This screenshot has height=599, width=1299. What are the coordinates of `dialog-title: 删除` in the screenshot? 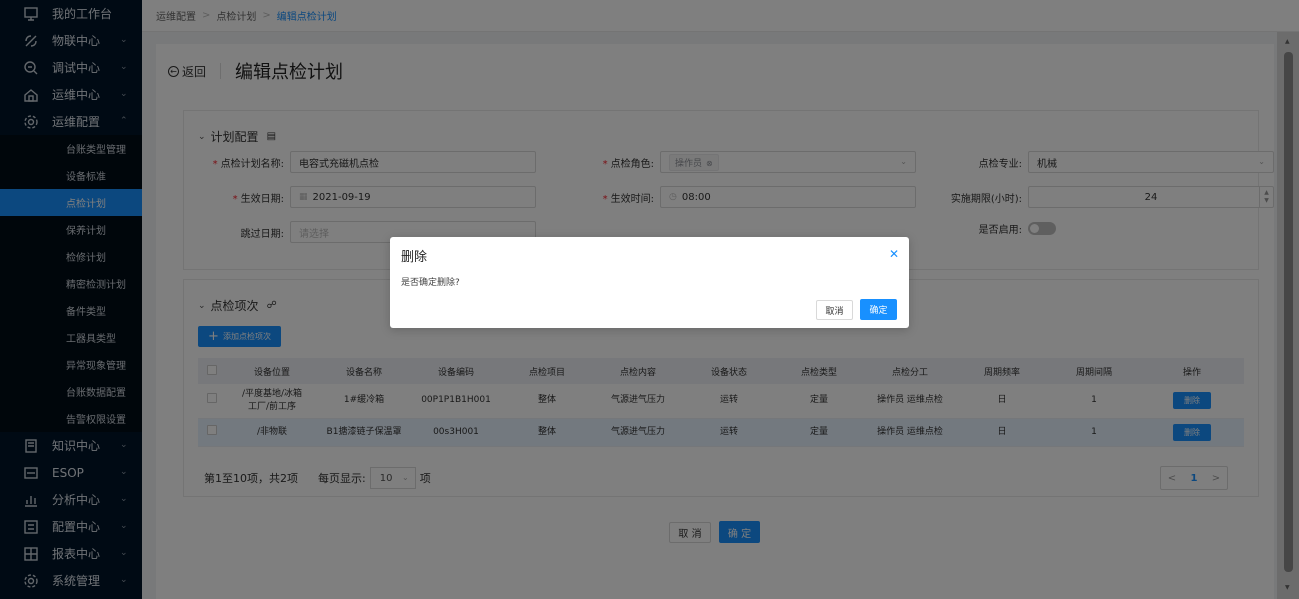 It's located at (414, 257).